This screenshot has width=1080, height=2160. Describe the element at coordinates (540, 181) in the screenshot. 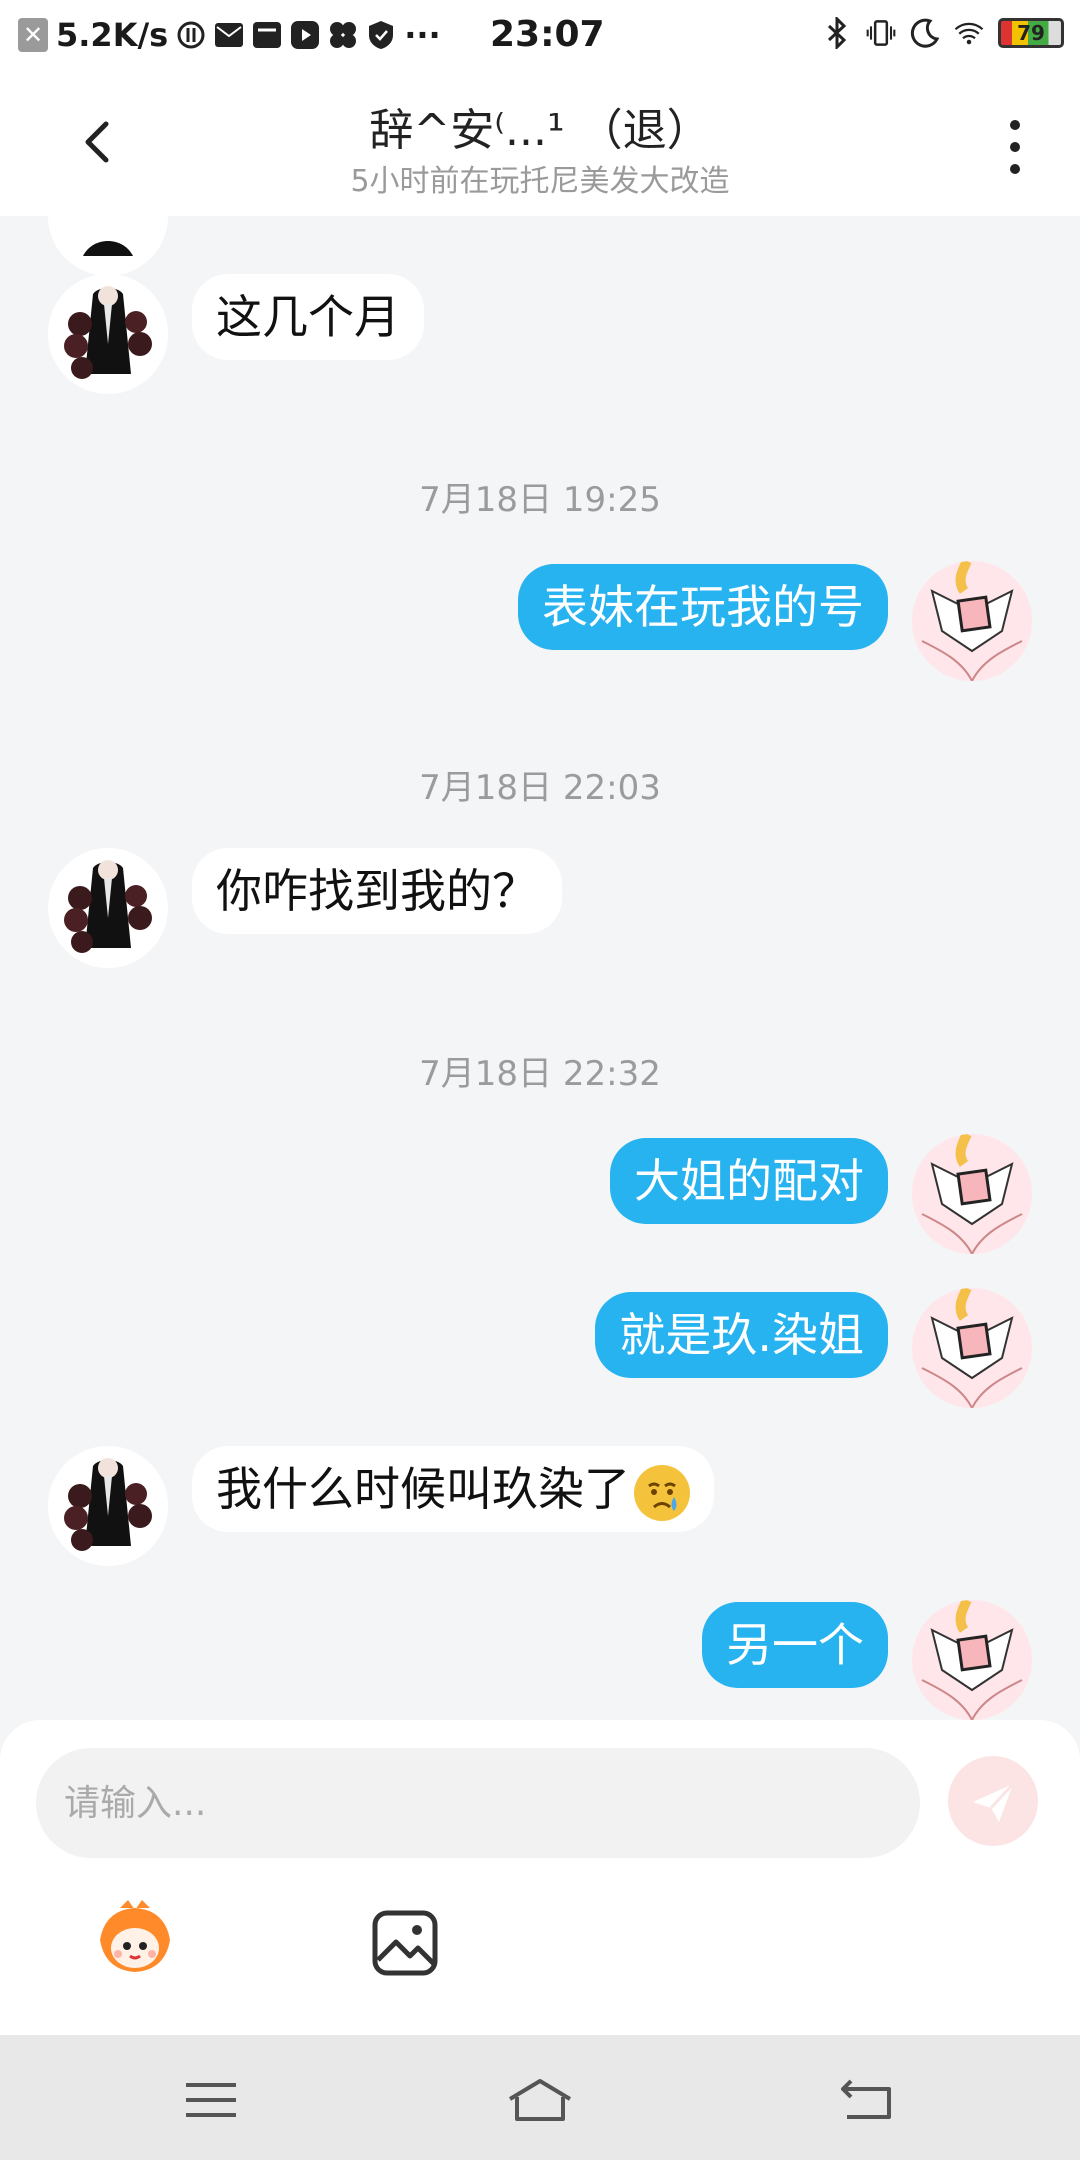

I see `contact-status: 5小时前在玩托尼美发大改造` at that location.